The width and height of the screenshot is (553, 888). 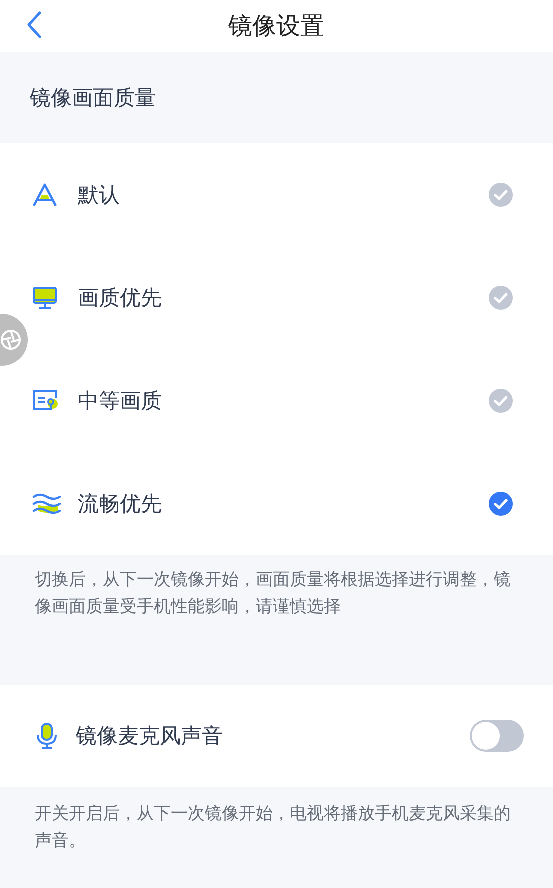 I want to click on back-icon, so click(x=34, y=25).